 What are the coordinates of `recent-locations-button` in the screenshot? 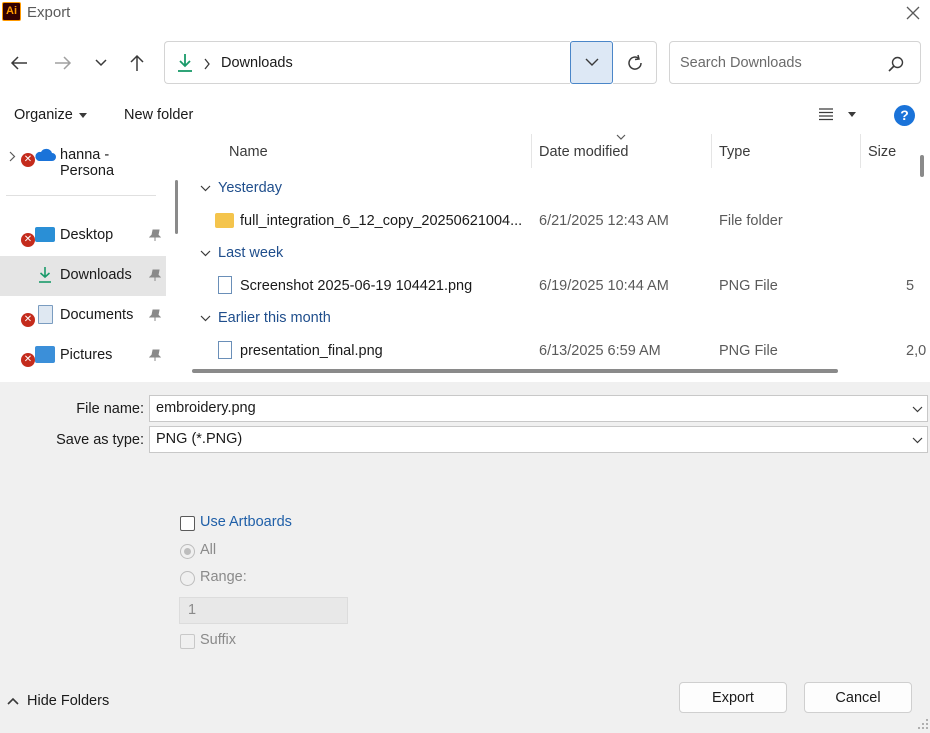 It's located at (101, 63).